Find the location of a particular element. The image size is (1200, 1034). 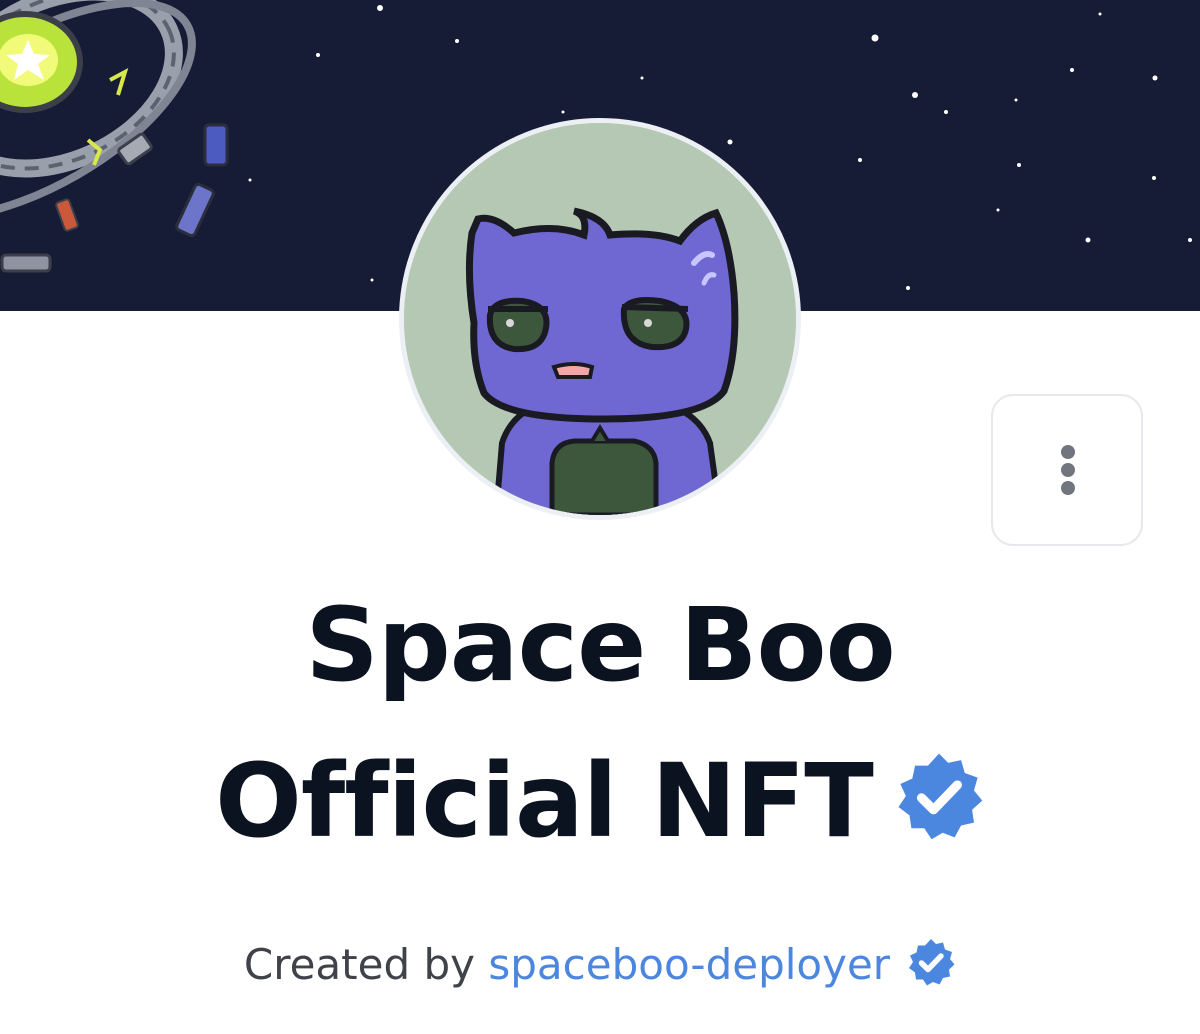

more-options-button is located at coordinates (1067, 470).